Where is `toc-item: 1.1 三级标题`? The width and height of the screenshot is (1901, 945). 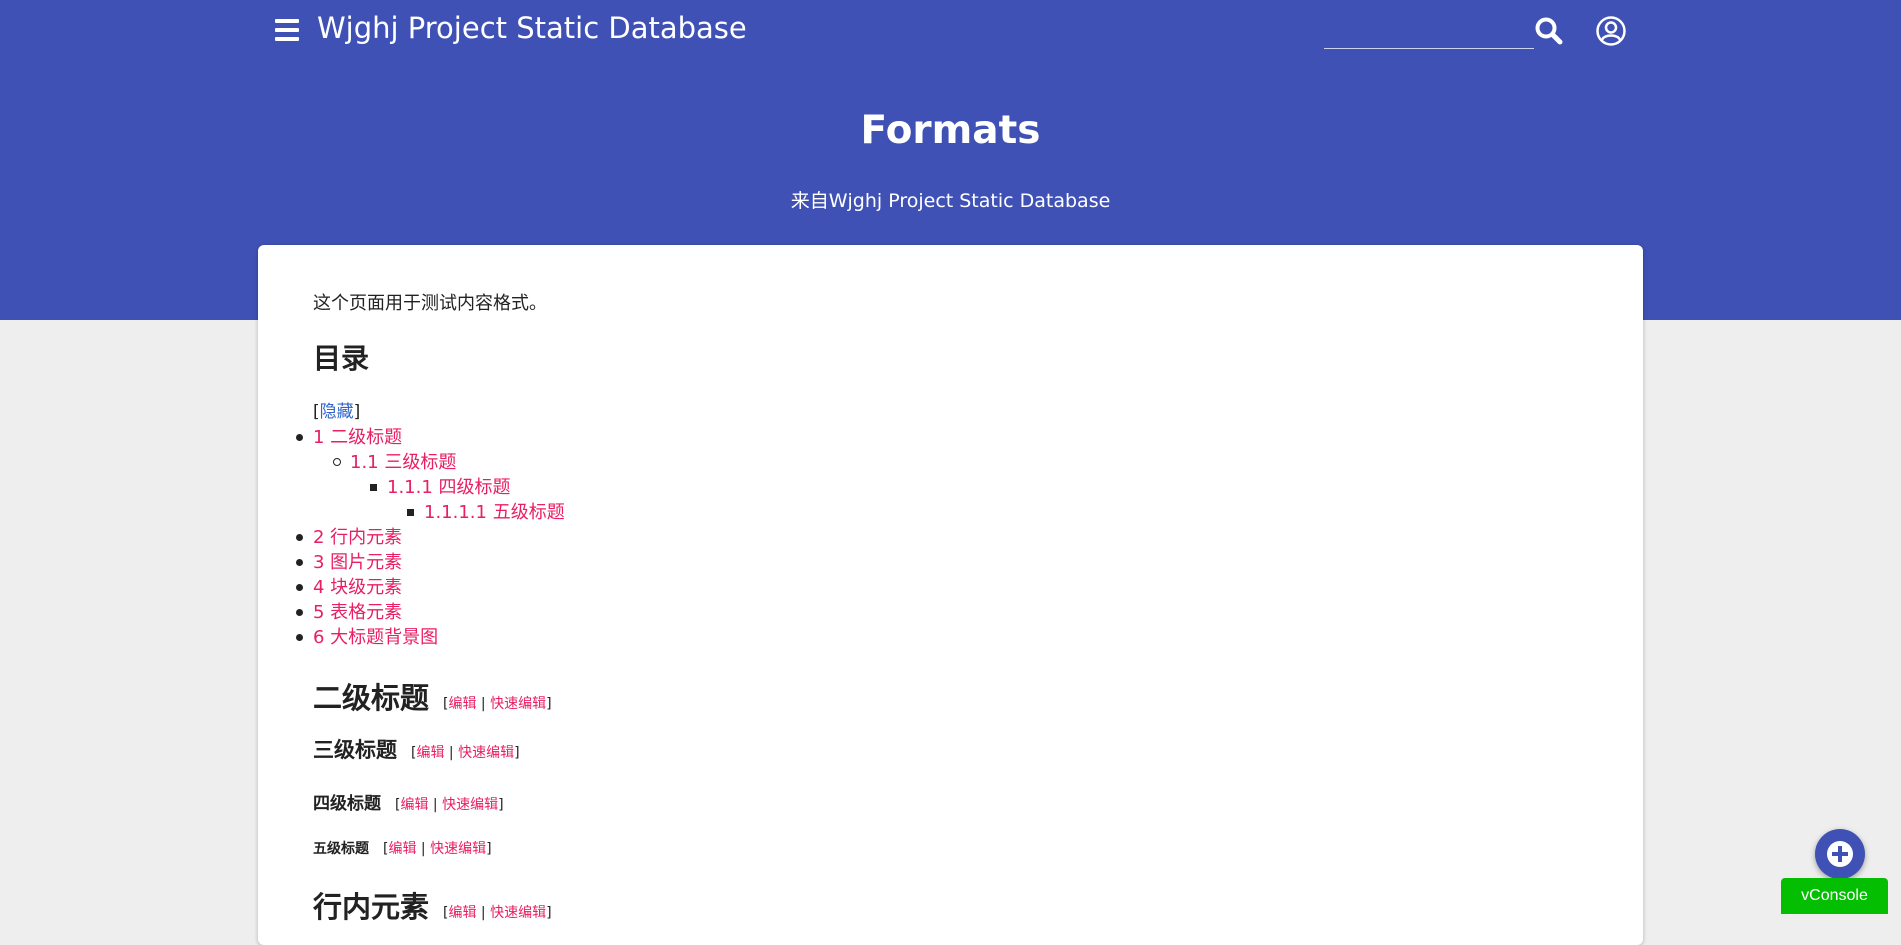 toc-item: 1.1 三级标题 is located at coordinates (449, 462).